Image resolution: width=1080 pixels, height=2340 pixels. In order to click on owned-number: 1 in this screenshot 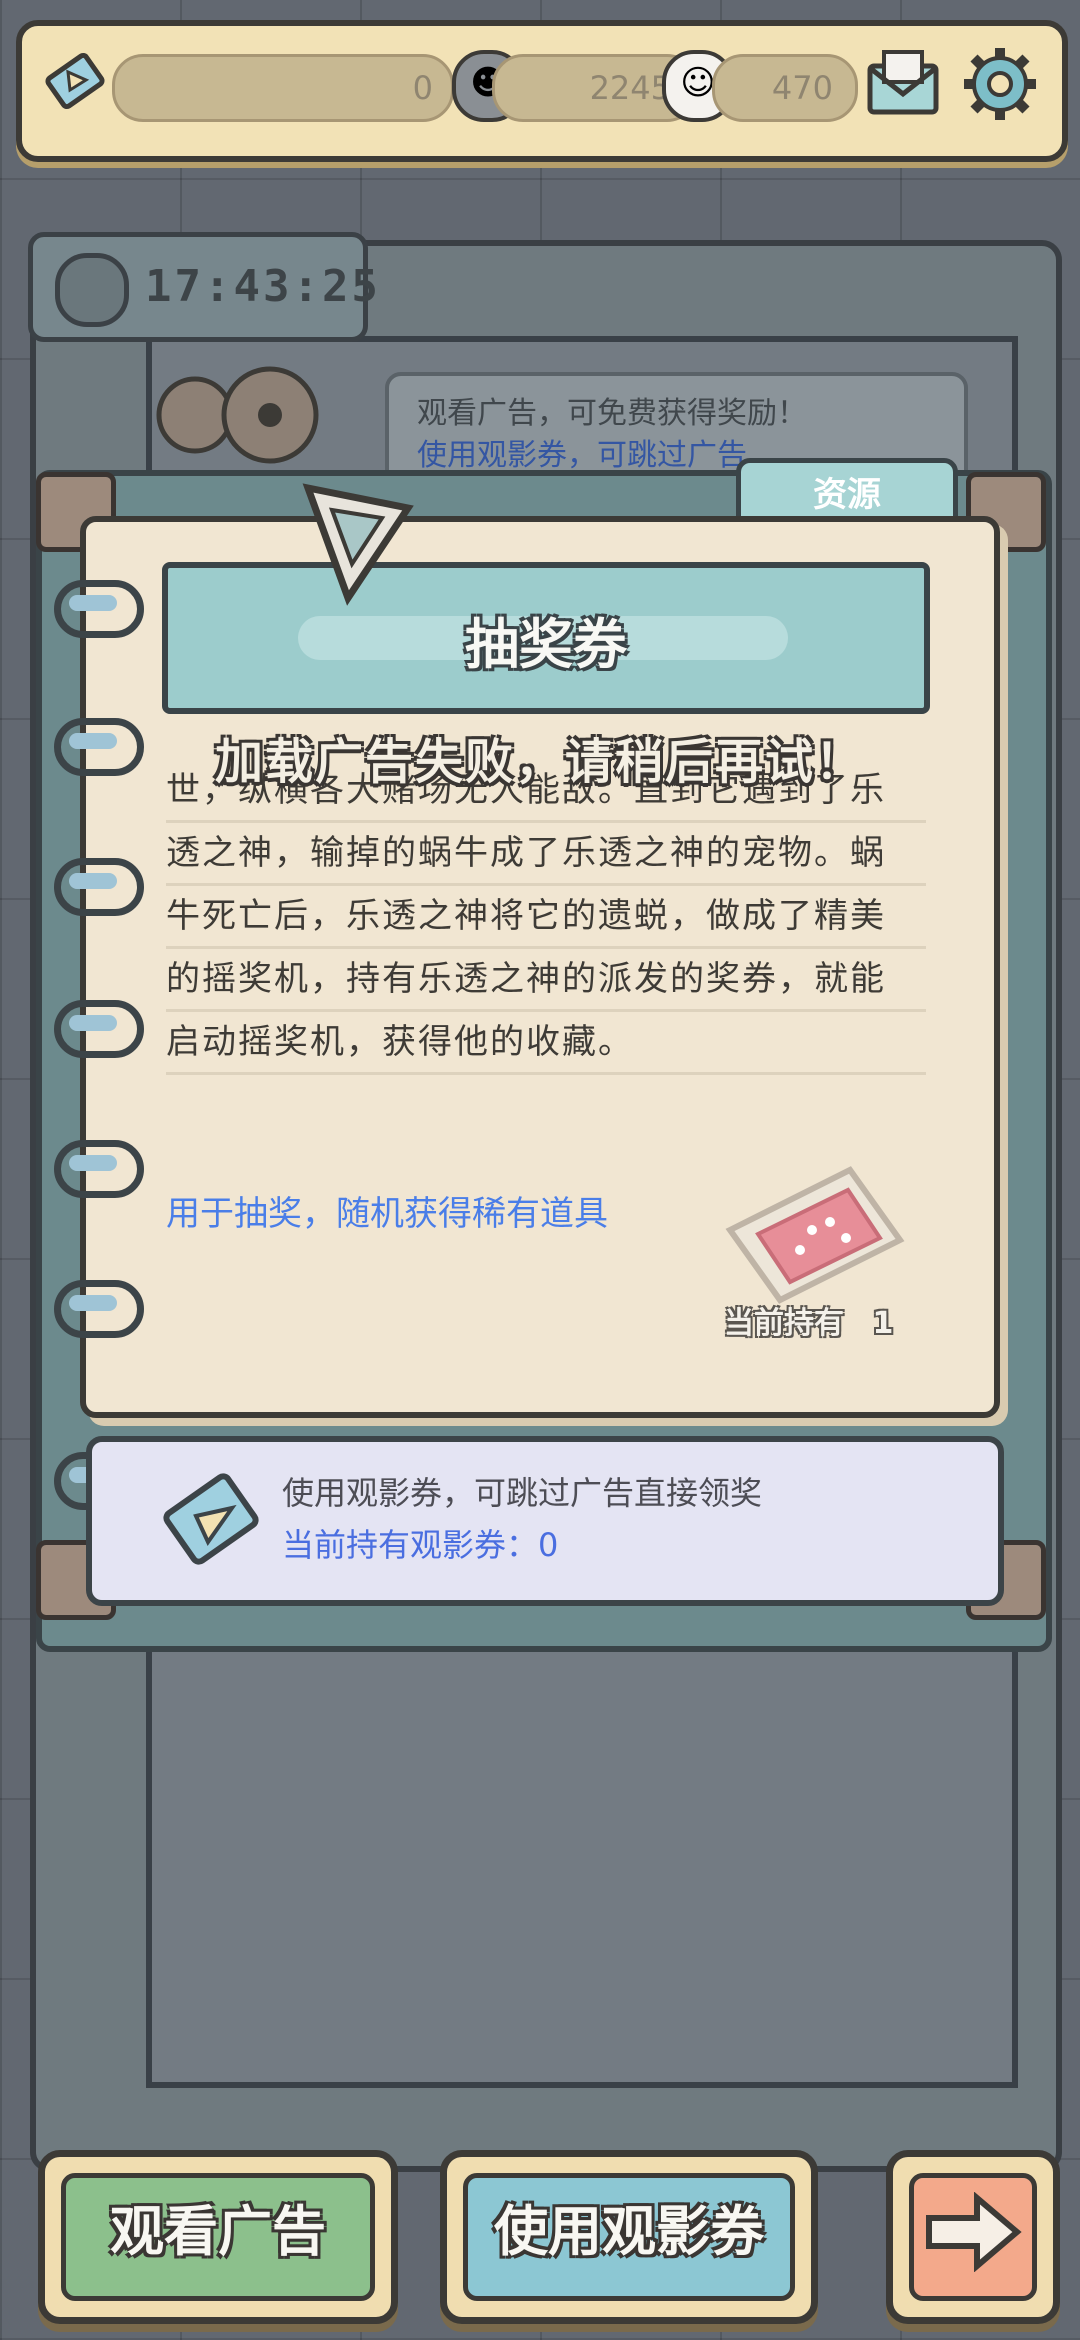, I will do `click(883, 1323)`.